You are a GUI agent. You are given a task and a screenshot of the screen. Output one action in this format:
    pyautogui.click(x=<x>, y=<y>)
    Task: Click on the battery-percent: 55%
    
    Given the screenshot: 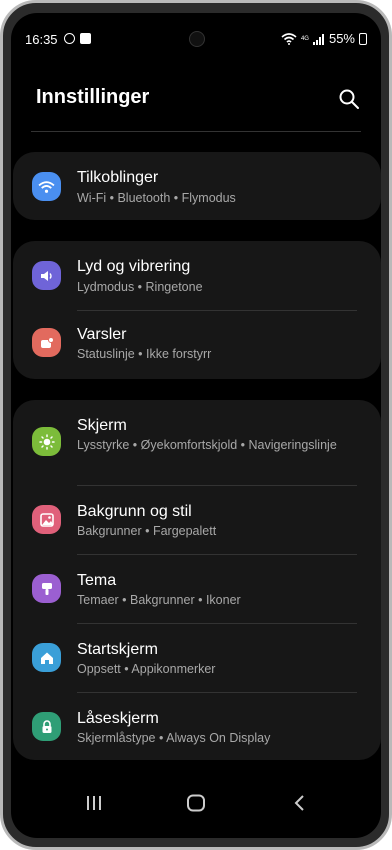 What is the action you would take?
    pyautogui.click(x=341, y=38)
    